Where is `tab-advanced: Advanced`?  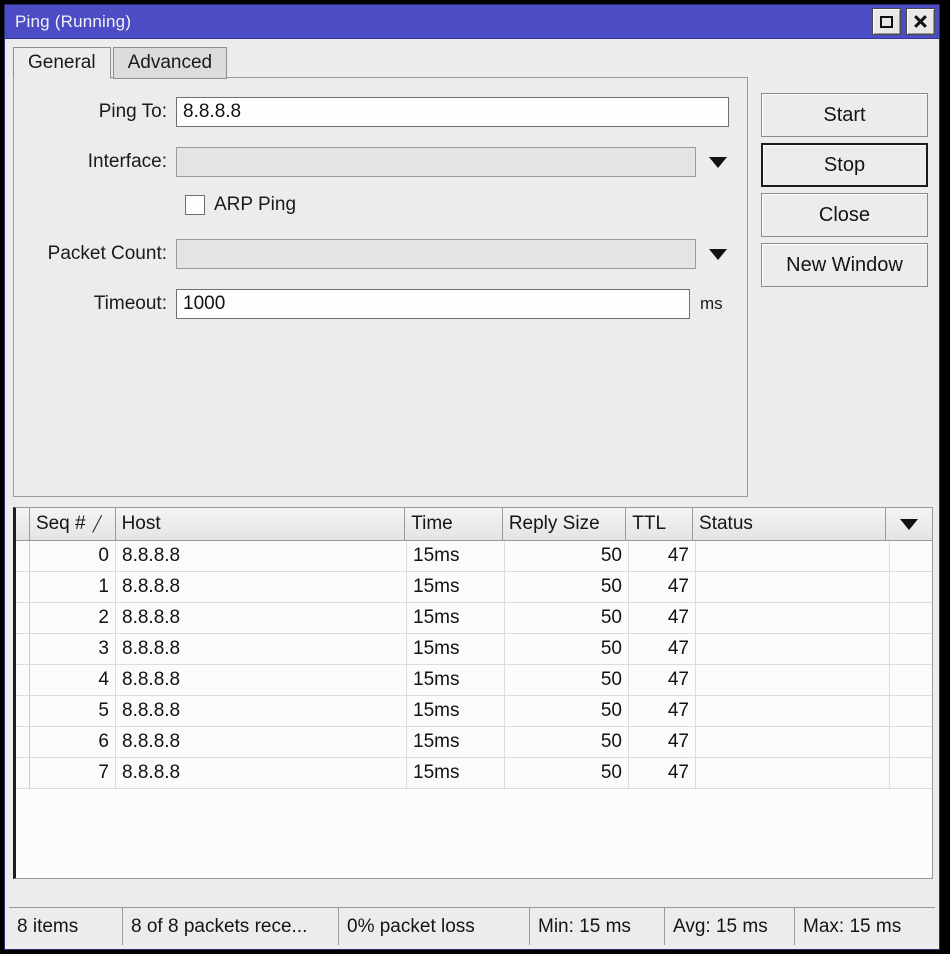
tab-advanced: Advanced is located at coordinates (170, 63).